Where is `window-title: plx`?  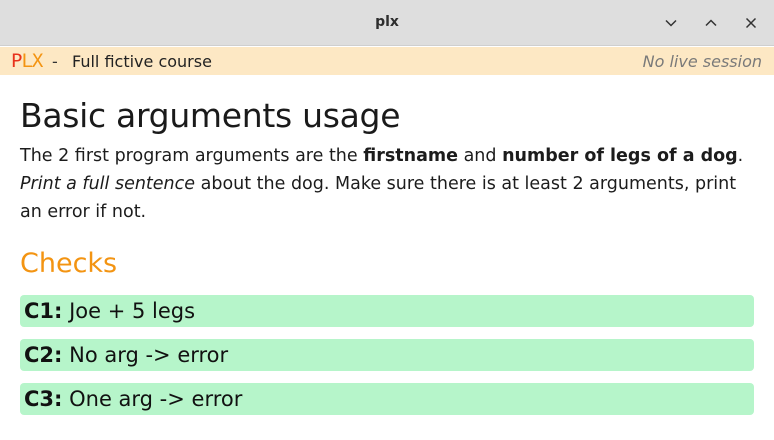 window-title: plx is located at coordinates (387, 22).